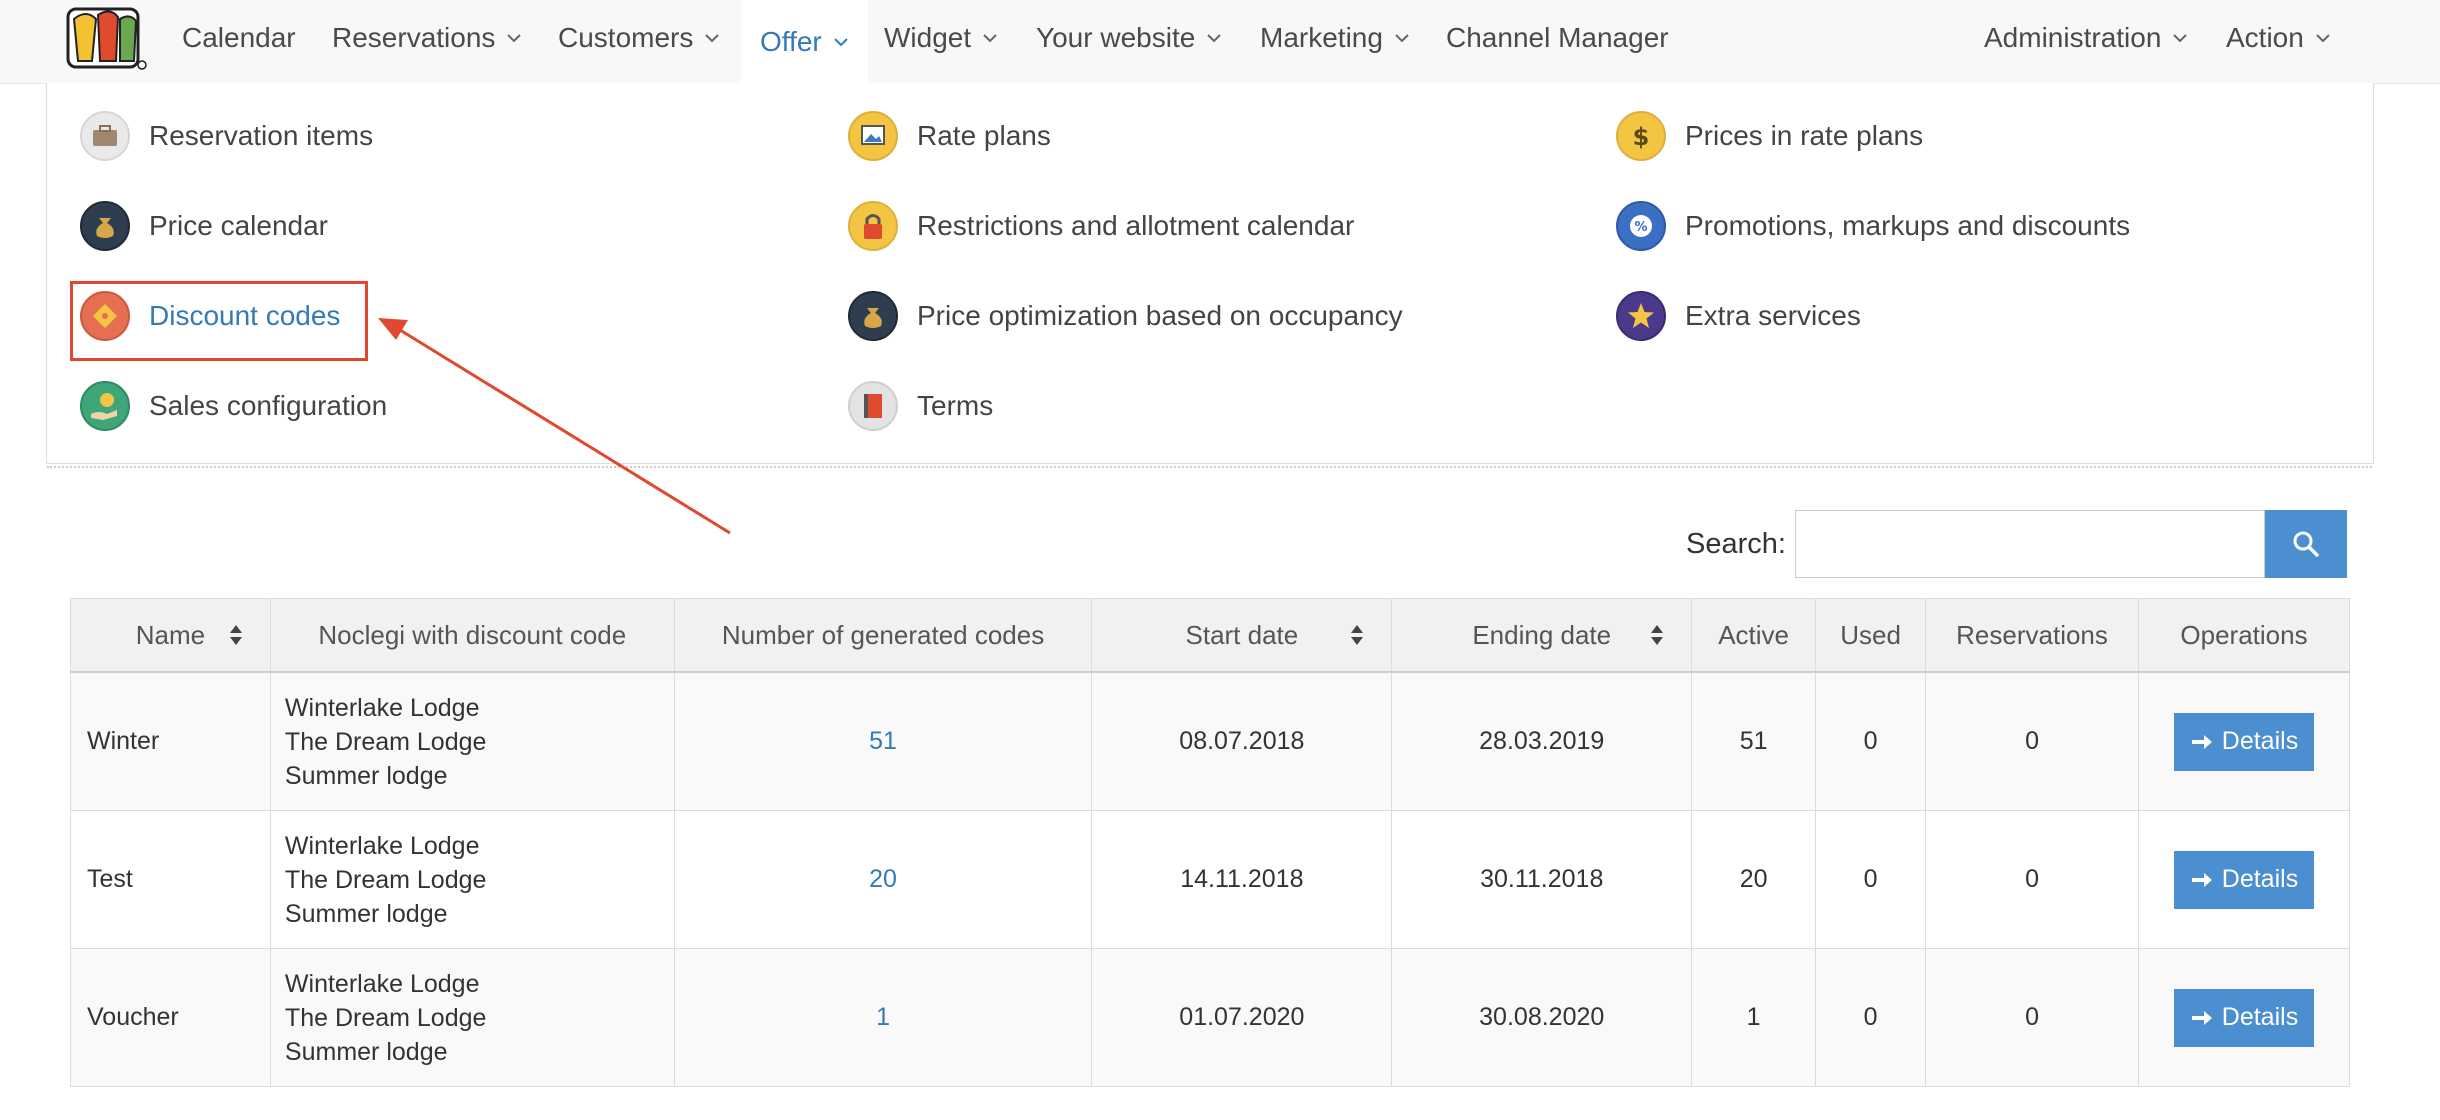 This screenshot has width=2440, height=1120. Describe the element at coordinates (261, 135) in the screenshot. I see `menu-item-label: Reservation items` at that location.